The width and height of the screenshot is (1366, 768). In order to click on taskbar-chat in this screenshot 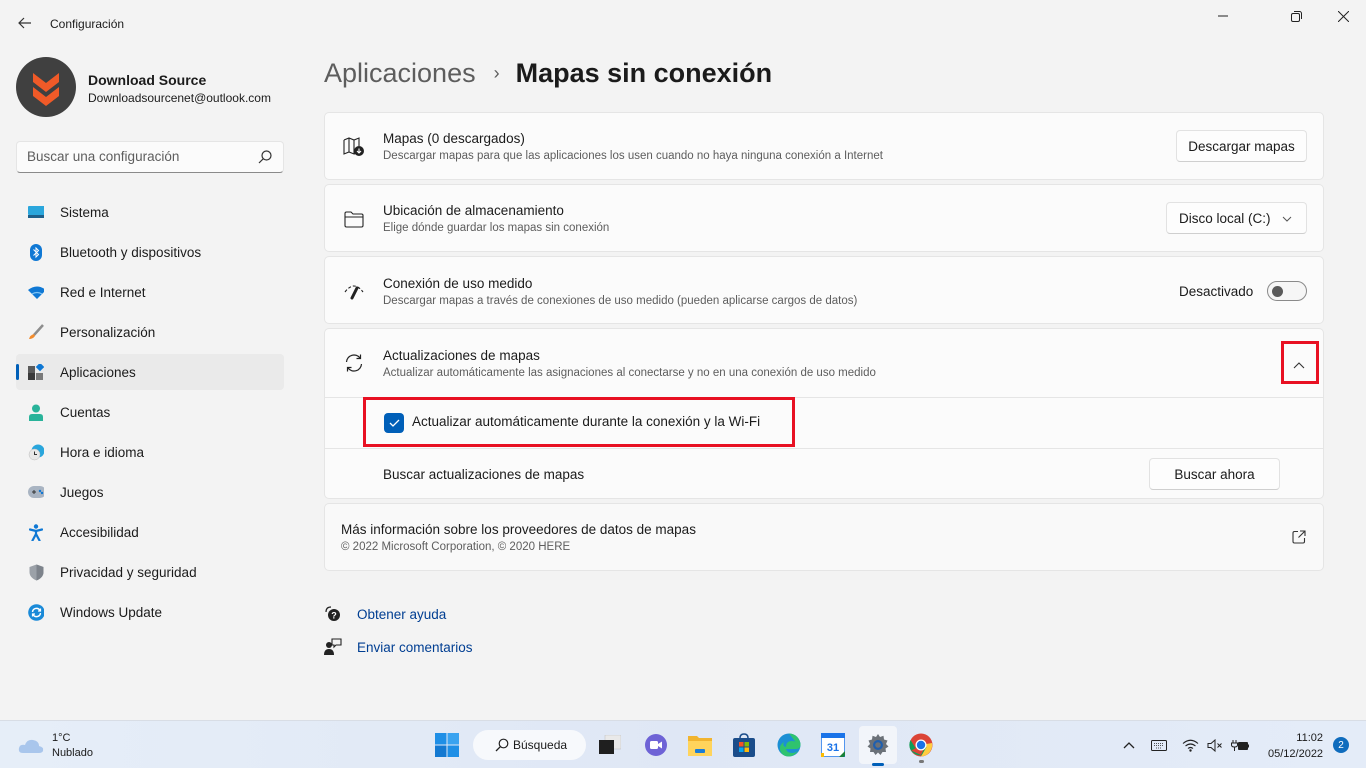, I will do `click(656, 745)`.